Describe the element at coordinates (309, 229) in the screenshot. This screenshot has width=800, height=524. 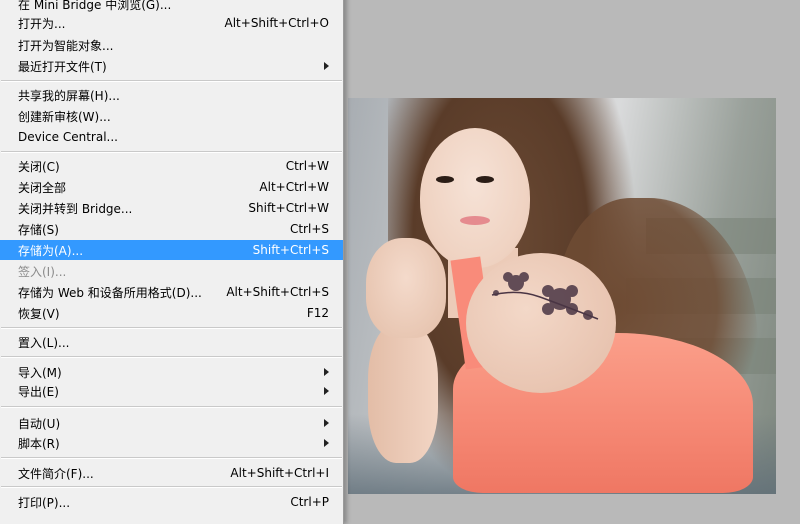
I see `menu-item-shortcut: Ctrl+S` at that location.